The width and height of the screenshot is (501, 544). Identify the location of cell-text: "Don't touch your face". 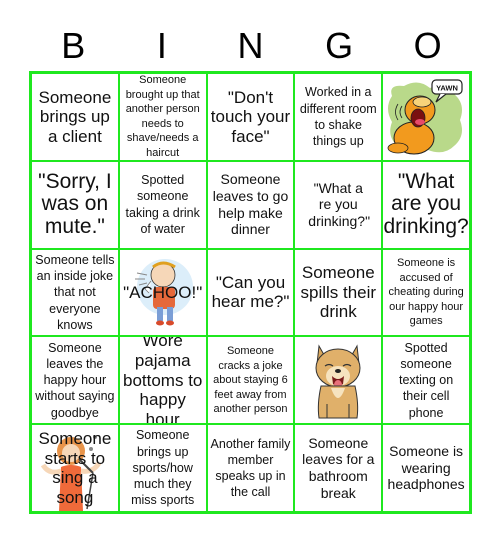
(250, 116).